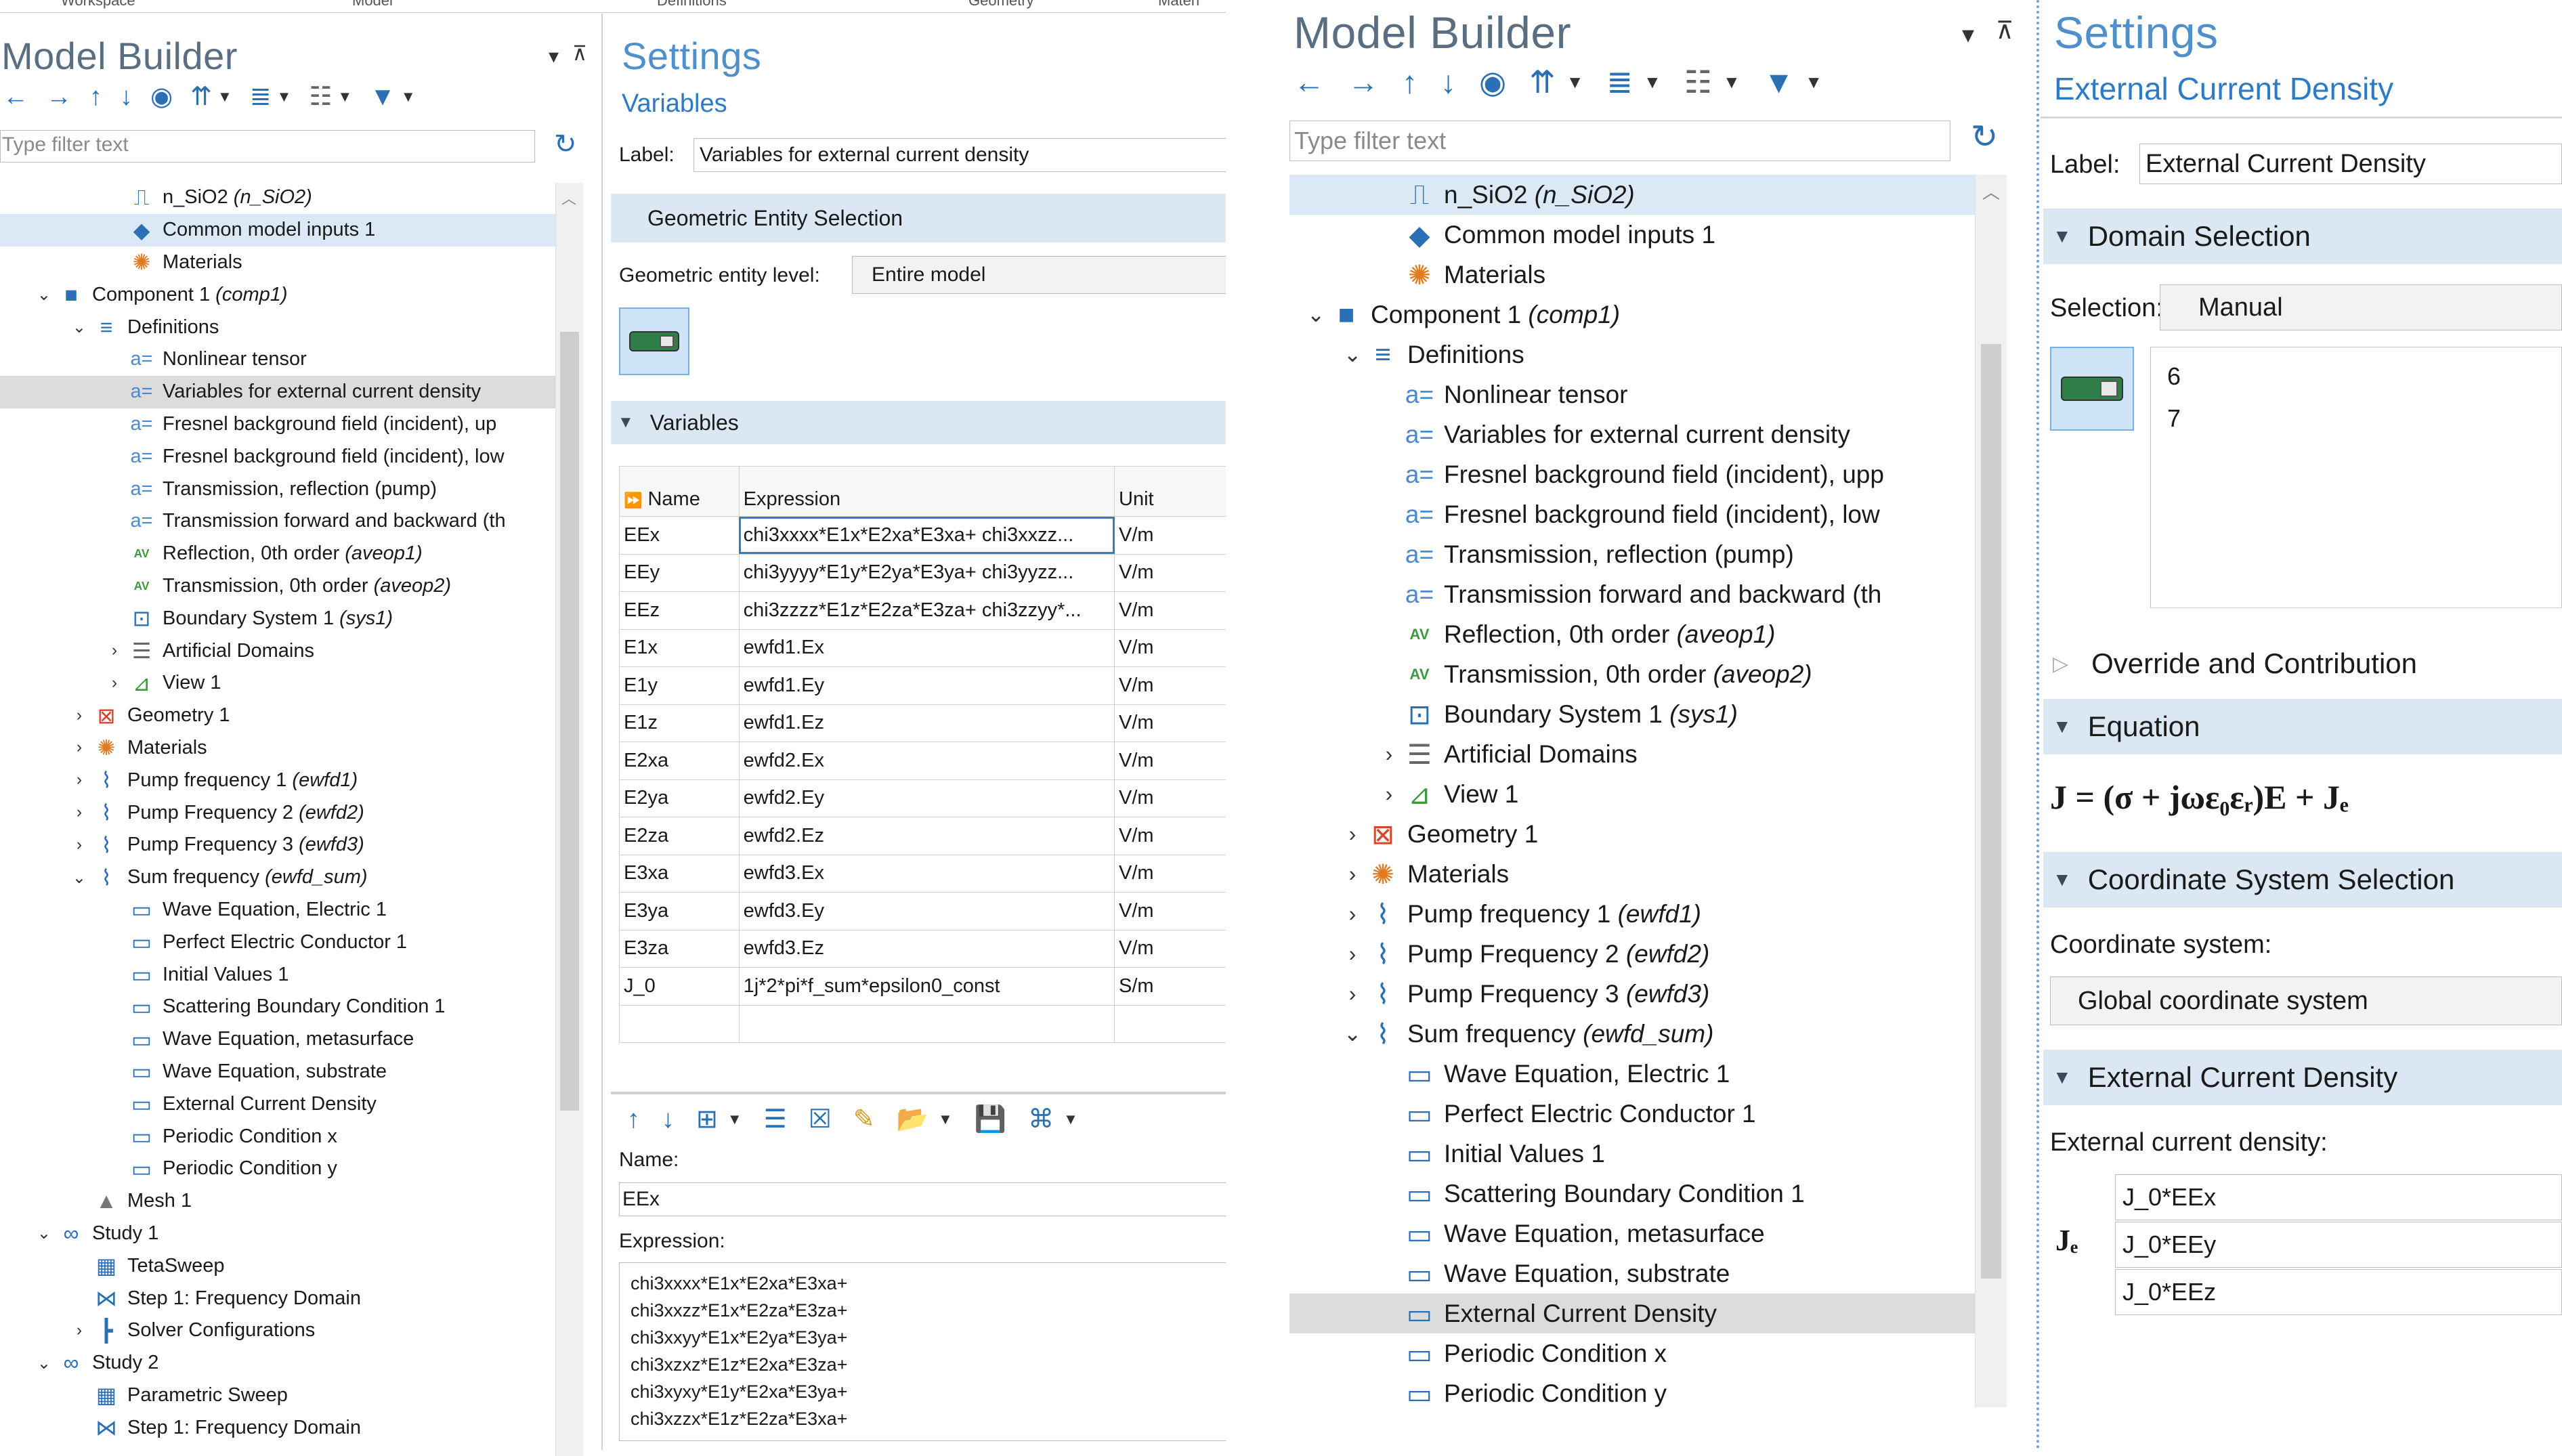 Image resolution: width=2562 pixels, height=1456 pixels. I want to click on tree-item: AV Reflection, 0th order (aveop1), so click(1632, 634).